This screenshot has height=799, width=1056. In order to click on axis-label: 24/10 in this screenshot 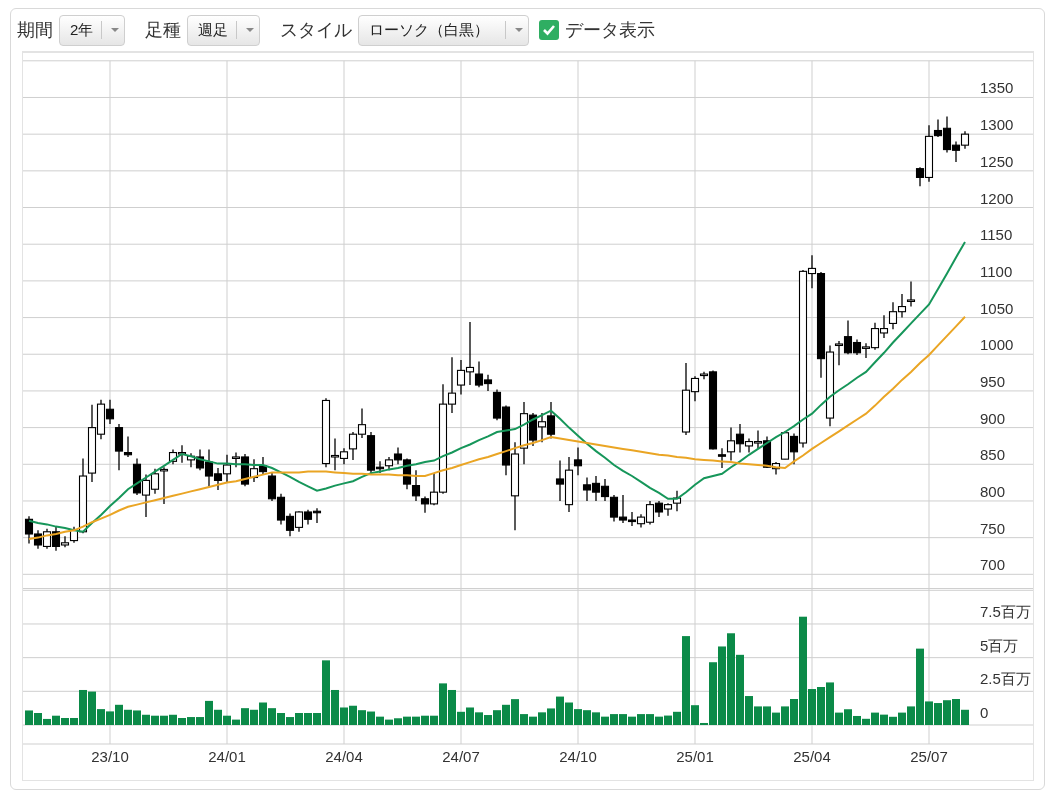, I will do `click(578, 756)`.